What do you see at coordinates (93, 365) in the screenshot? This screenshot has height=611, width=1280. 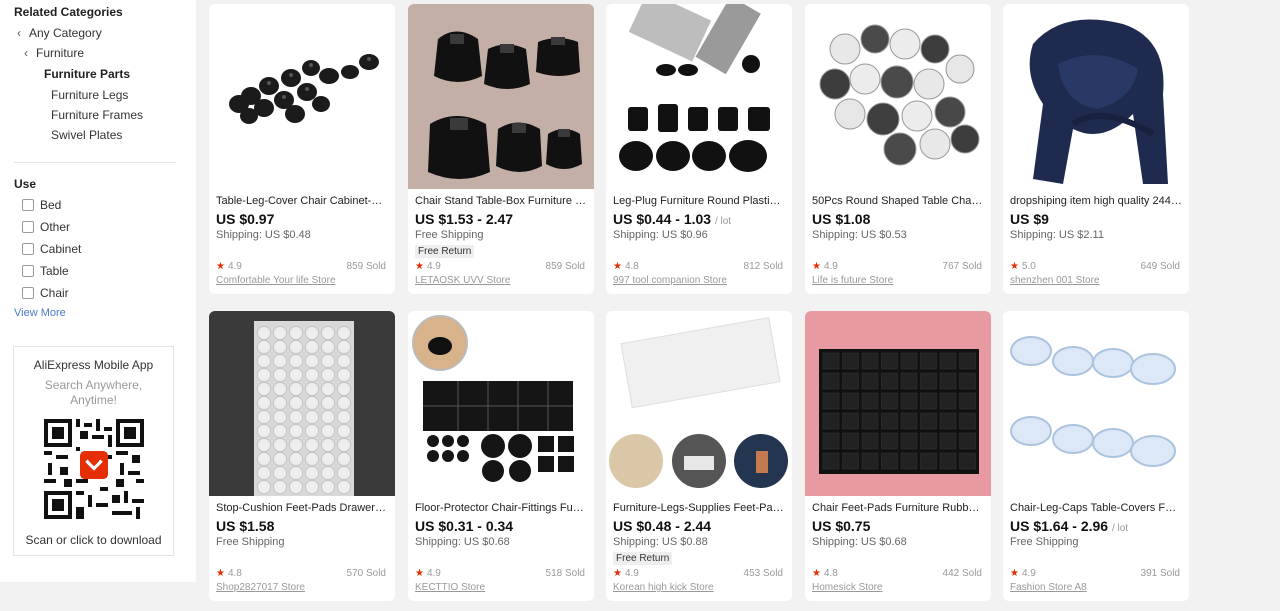 I see `app-promo-title: AliExpress Mobile App` at bounding box center [93, 365].